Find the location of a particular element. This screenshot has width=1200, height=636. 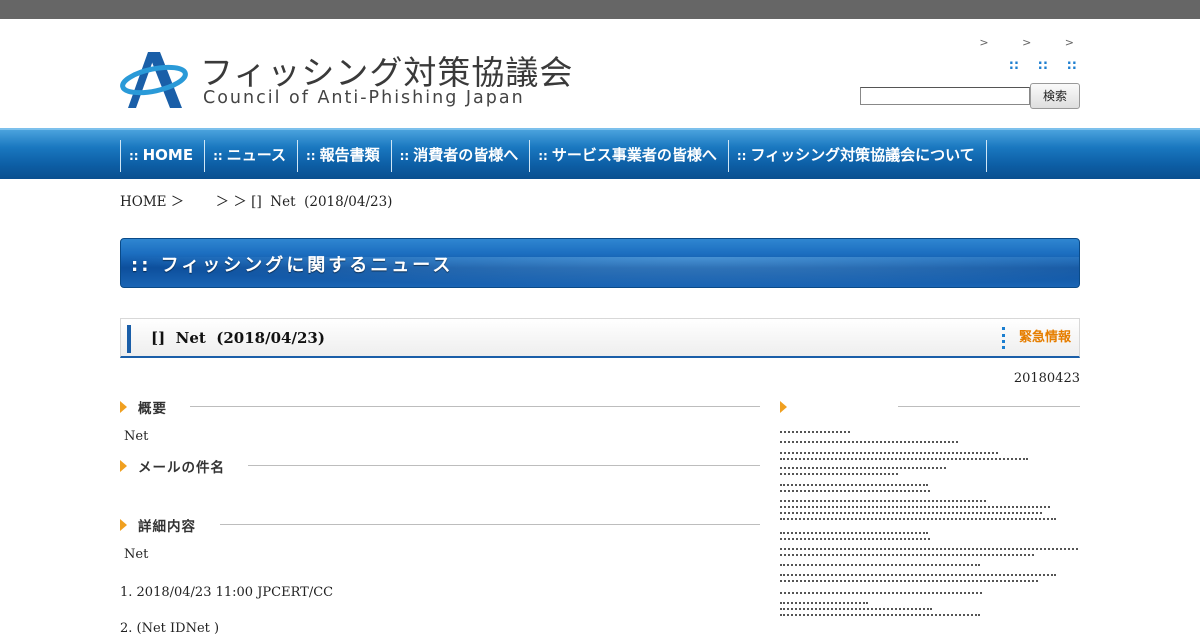

search-input is located at coordinates (945, 96).